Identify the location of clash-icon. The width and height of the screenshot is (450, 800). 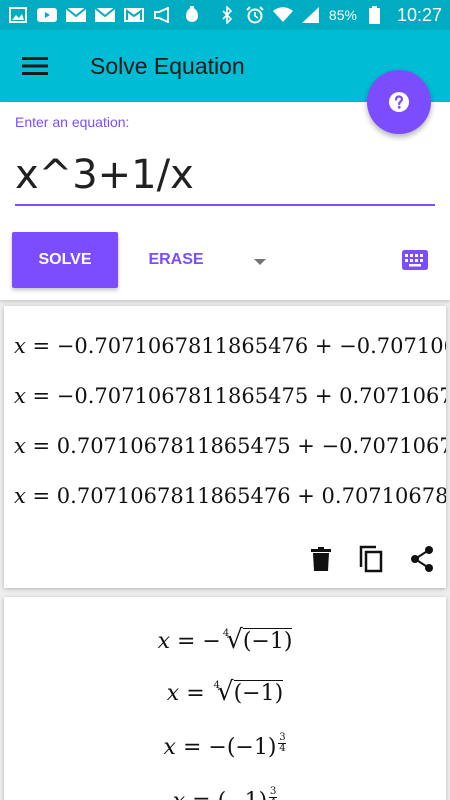
(192, 15).